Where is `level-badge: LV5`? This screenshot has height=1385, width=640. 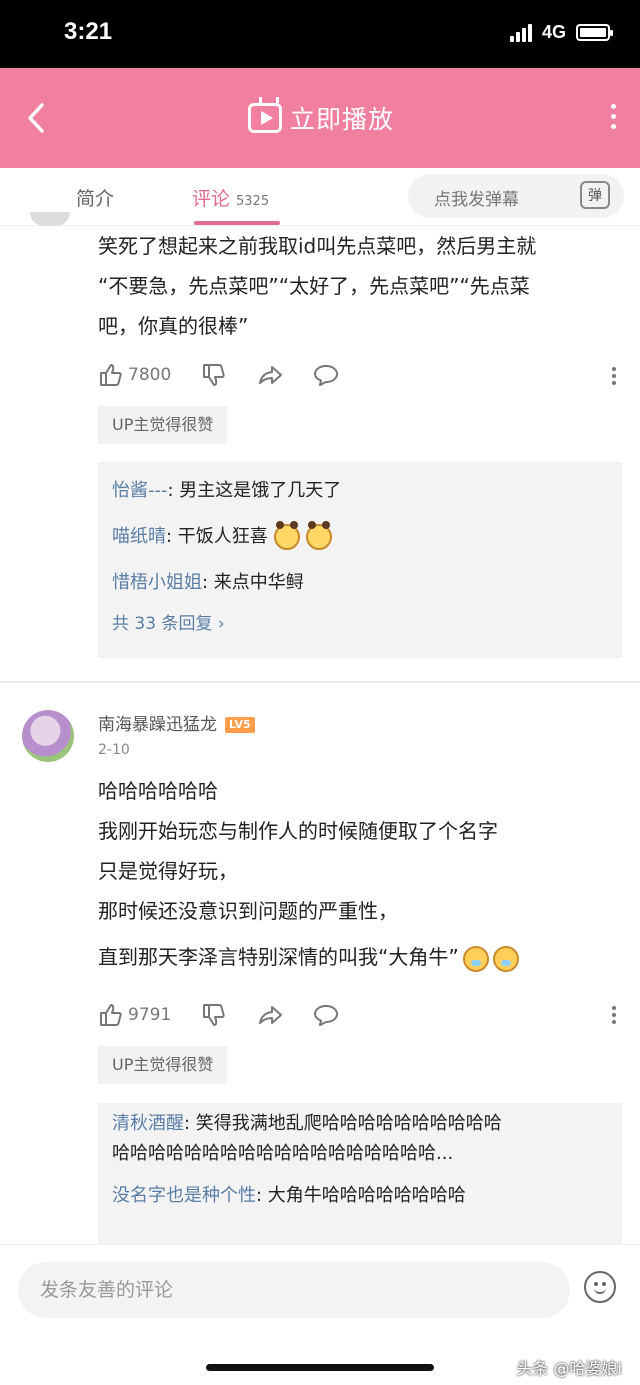
level-badge: LV5 is located at coordinates (240, 725).